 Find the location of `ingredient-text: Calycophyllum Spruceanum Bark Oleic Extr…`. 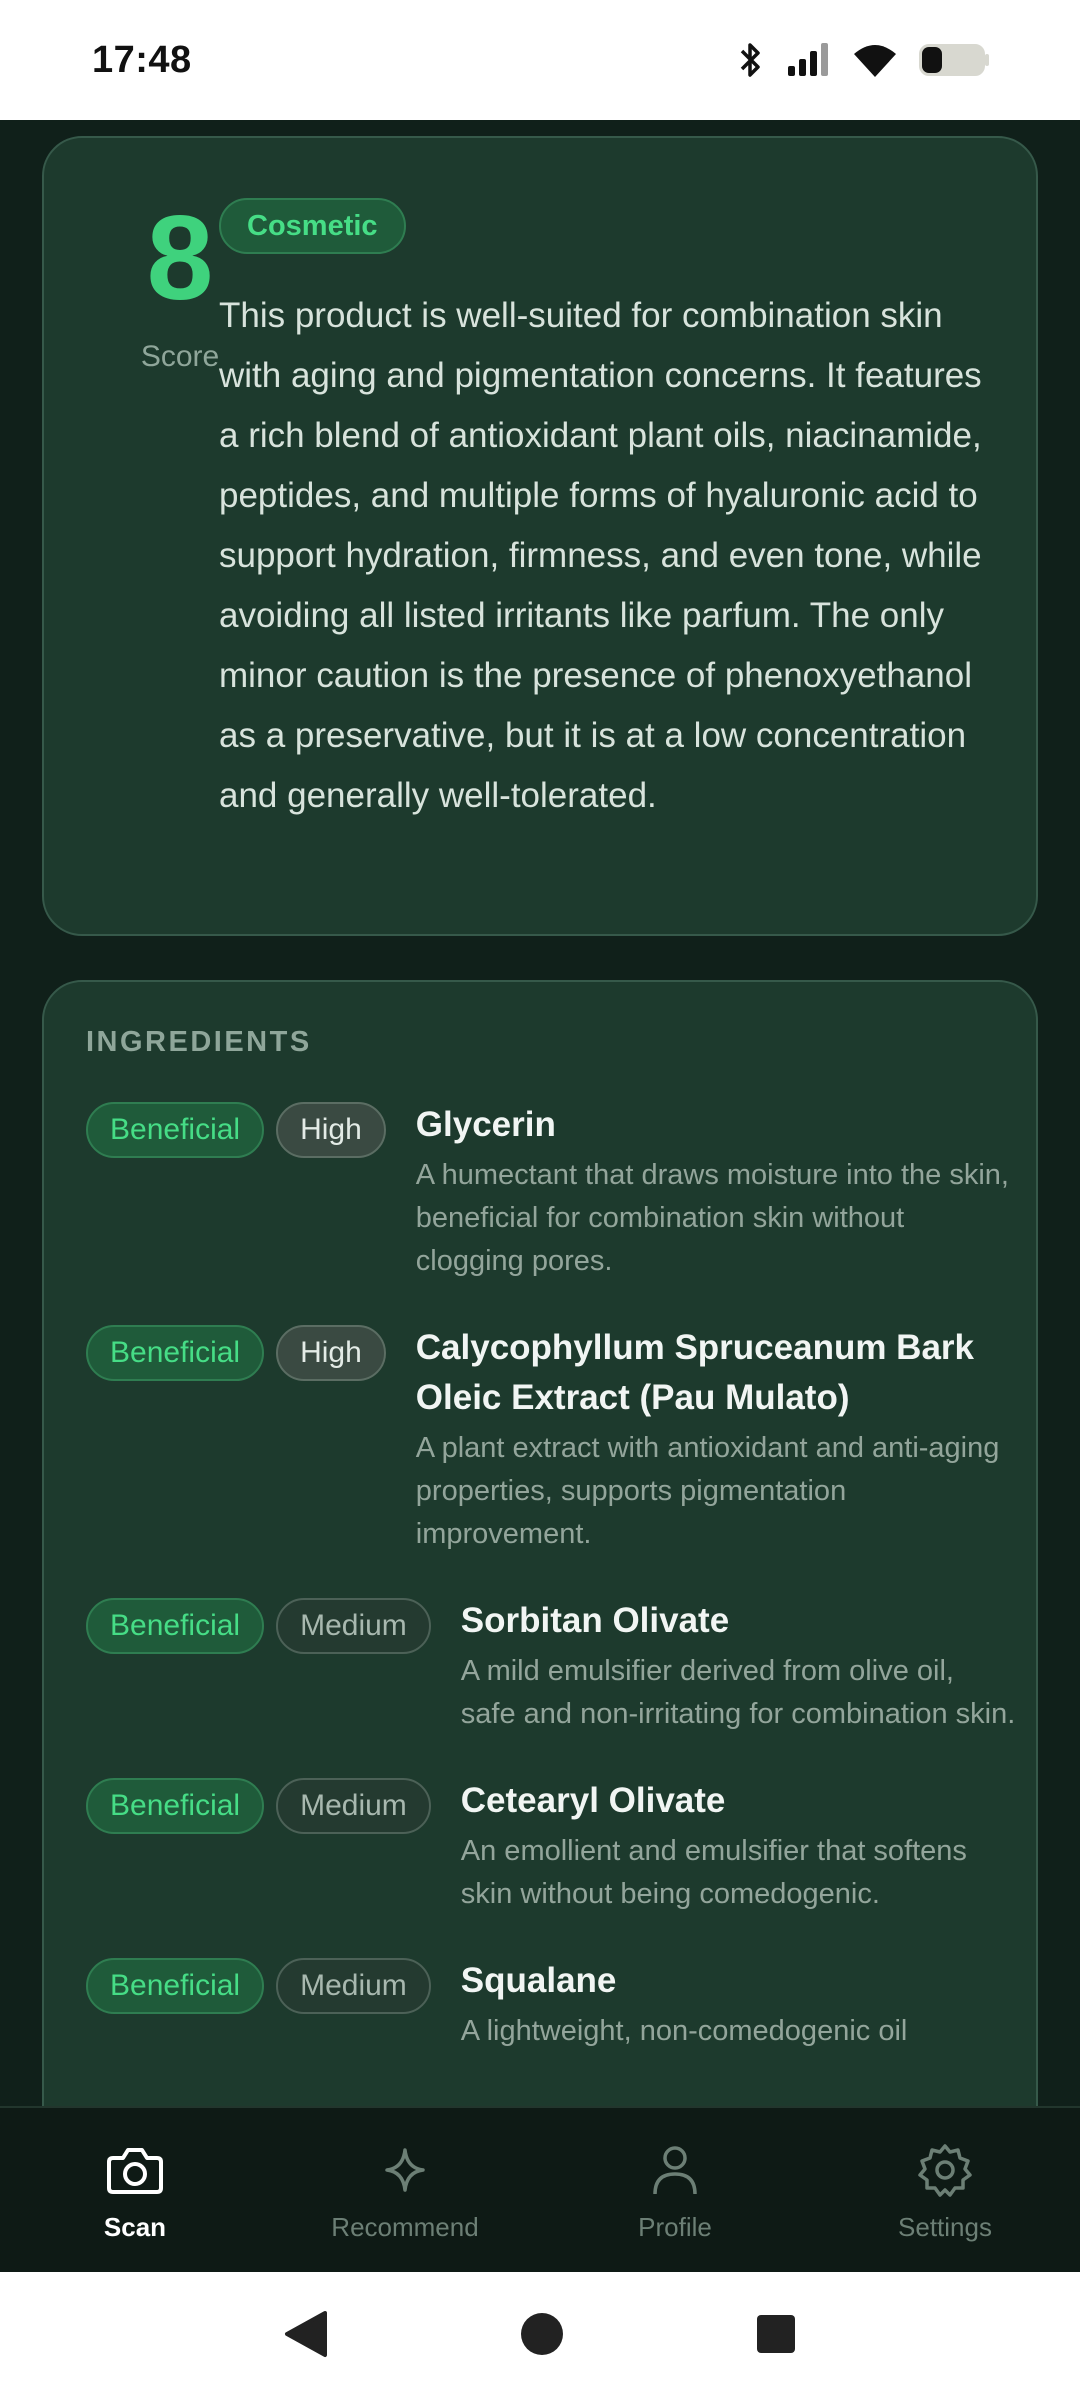

ingredient-text: Calycophyllum Spruceanum Bark Oleic Extr… is located at coordinates (716, 1439).